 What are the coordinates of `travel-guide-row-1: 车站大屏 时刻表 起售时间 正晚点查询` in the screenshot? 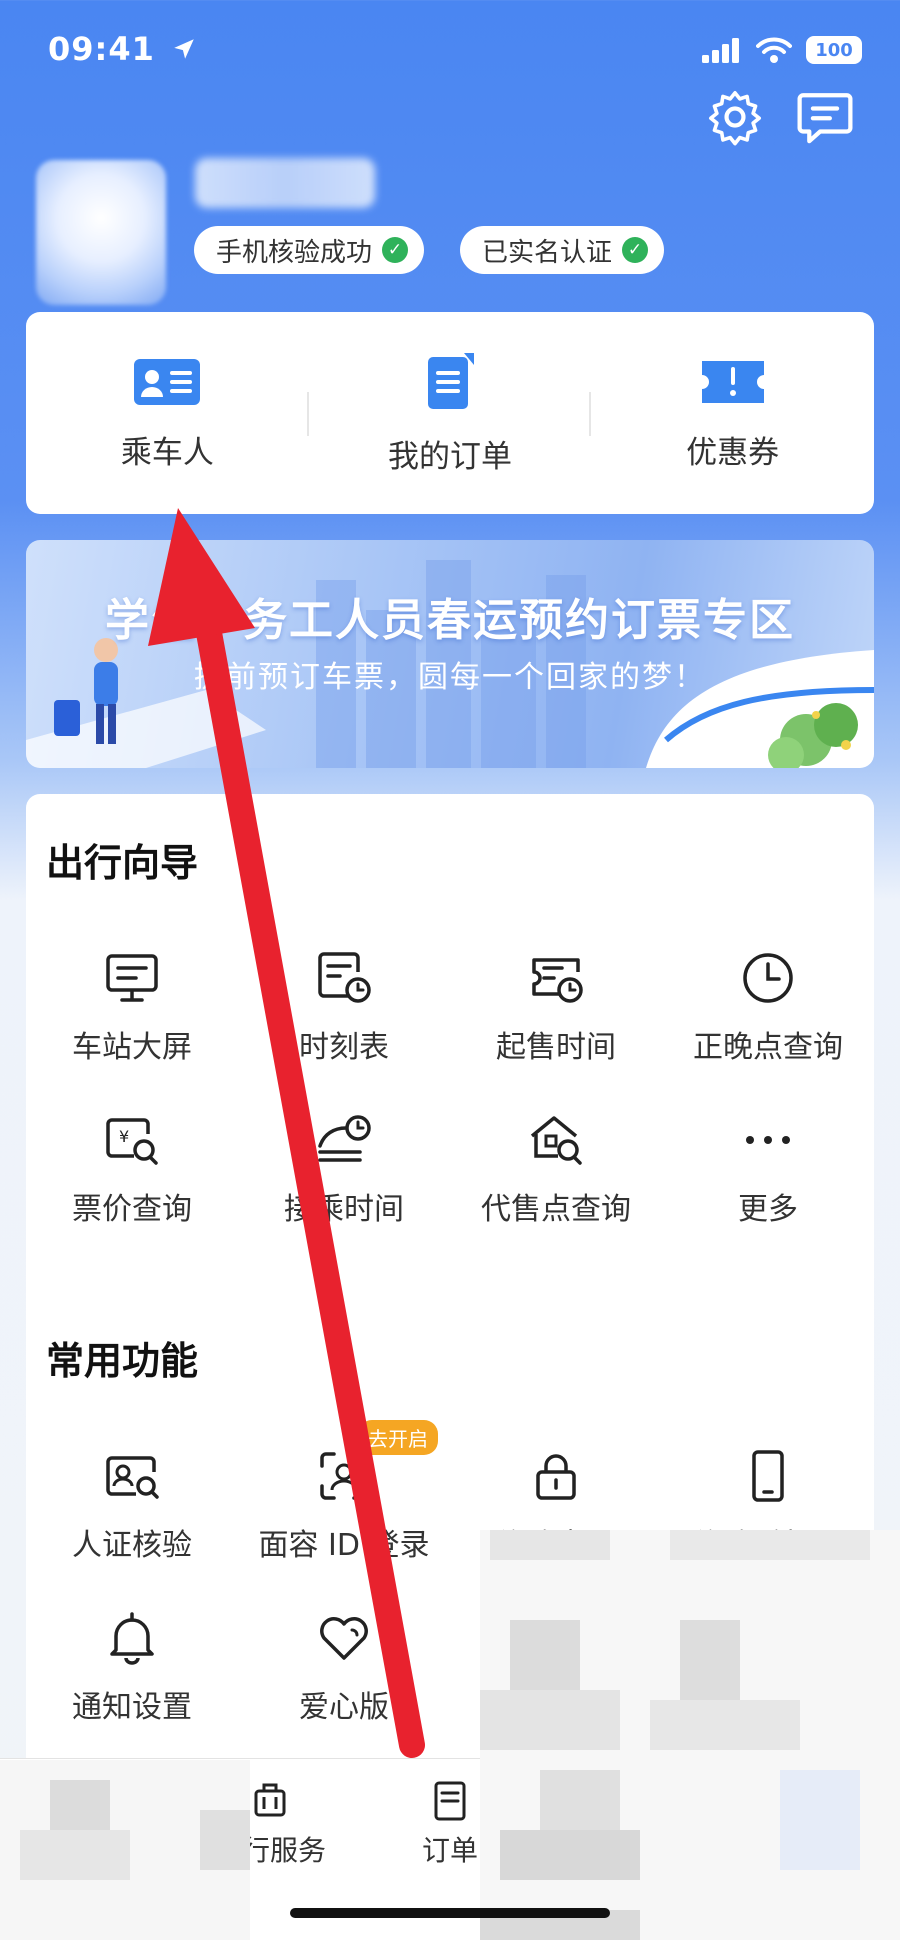 It's located at (450, 1007).